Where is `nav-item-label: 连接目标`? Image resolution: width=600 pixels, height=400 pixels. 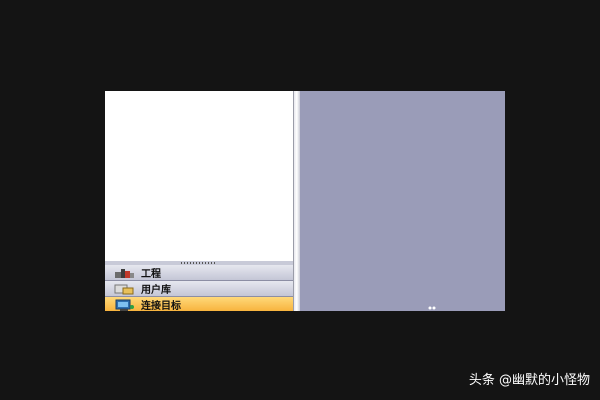 nav-item-label: 连接目标 is located at coordinates (161, 306).